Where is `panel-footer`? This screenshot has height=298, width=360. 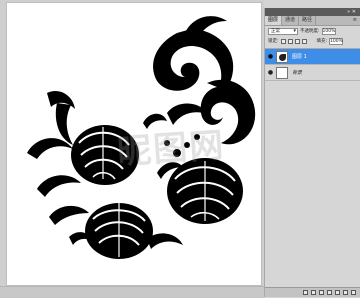 panel-footer is located at coordinates (312, 292).